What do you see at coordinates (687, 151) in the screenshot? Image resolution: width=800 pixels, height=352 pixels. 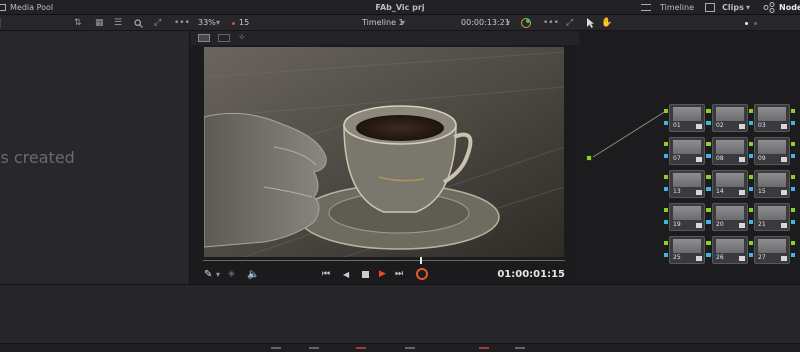 I see `node-07: 07` at bounding box center [687, 151].